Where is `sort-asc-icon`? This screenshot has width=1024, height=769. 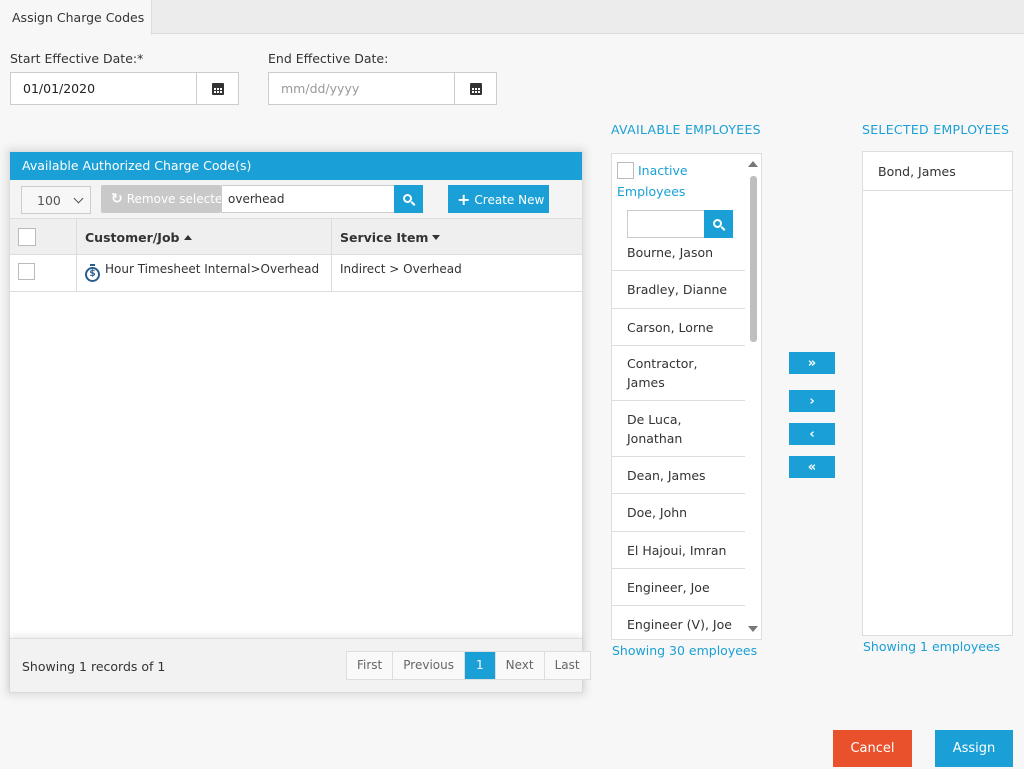 sort-asc-icon is located at coordinates (187, 237).